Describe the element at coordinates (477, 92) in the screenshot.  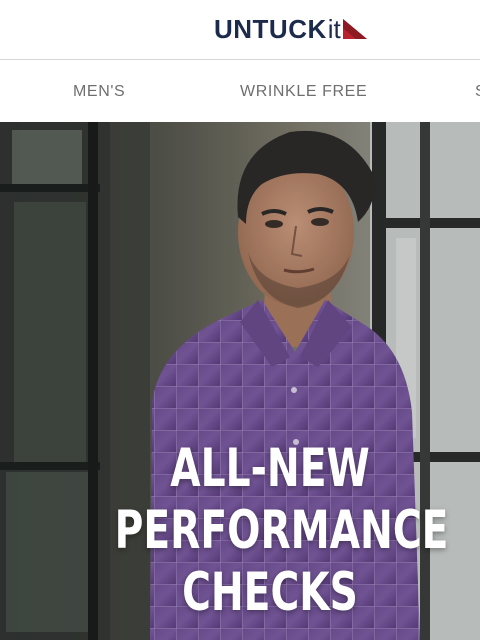
I see `nav-item-next-partial: S` at that location.